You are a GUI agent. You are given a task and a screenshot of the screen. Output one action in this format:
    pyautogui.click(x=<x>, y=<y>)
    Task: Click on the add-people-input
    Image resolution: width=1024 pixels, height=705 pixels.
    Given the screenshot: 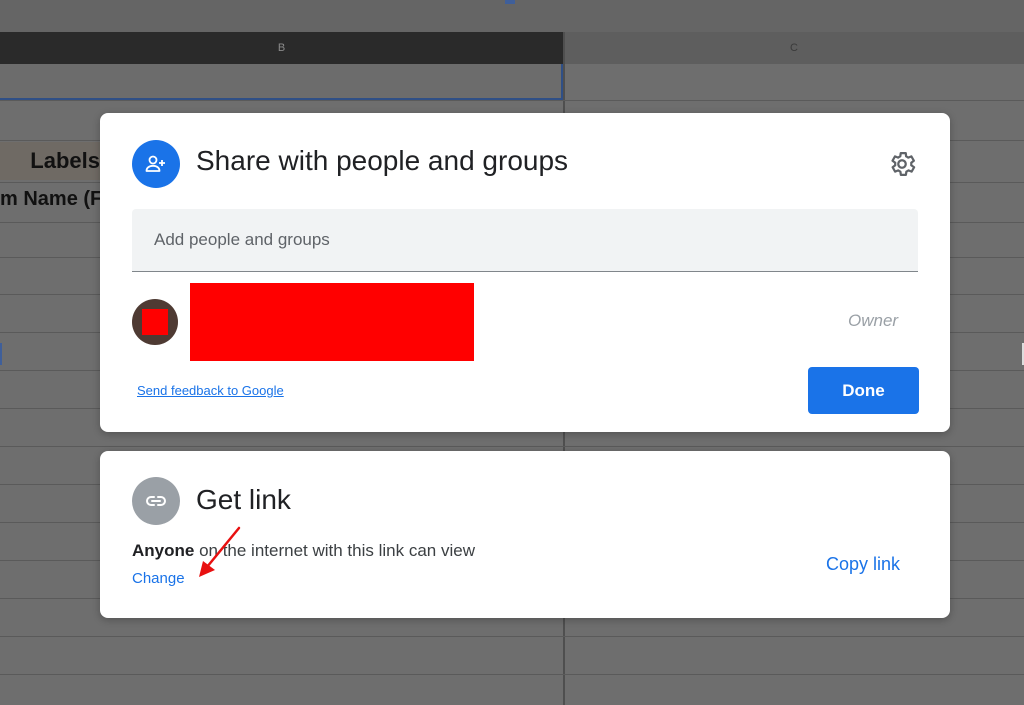 What is the action you would take?
    pyautogui.click(x=525, y=240)
    